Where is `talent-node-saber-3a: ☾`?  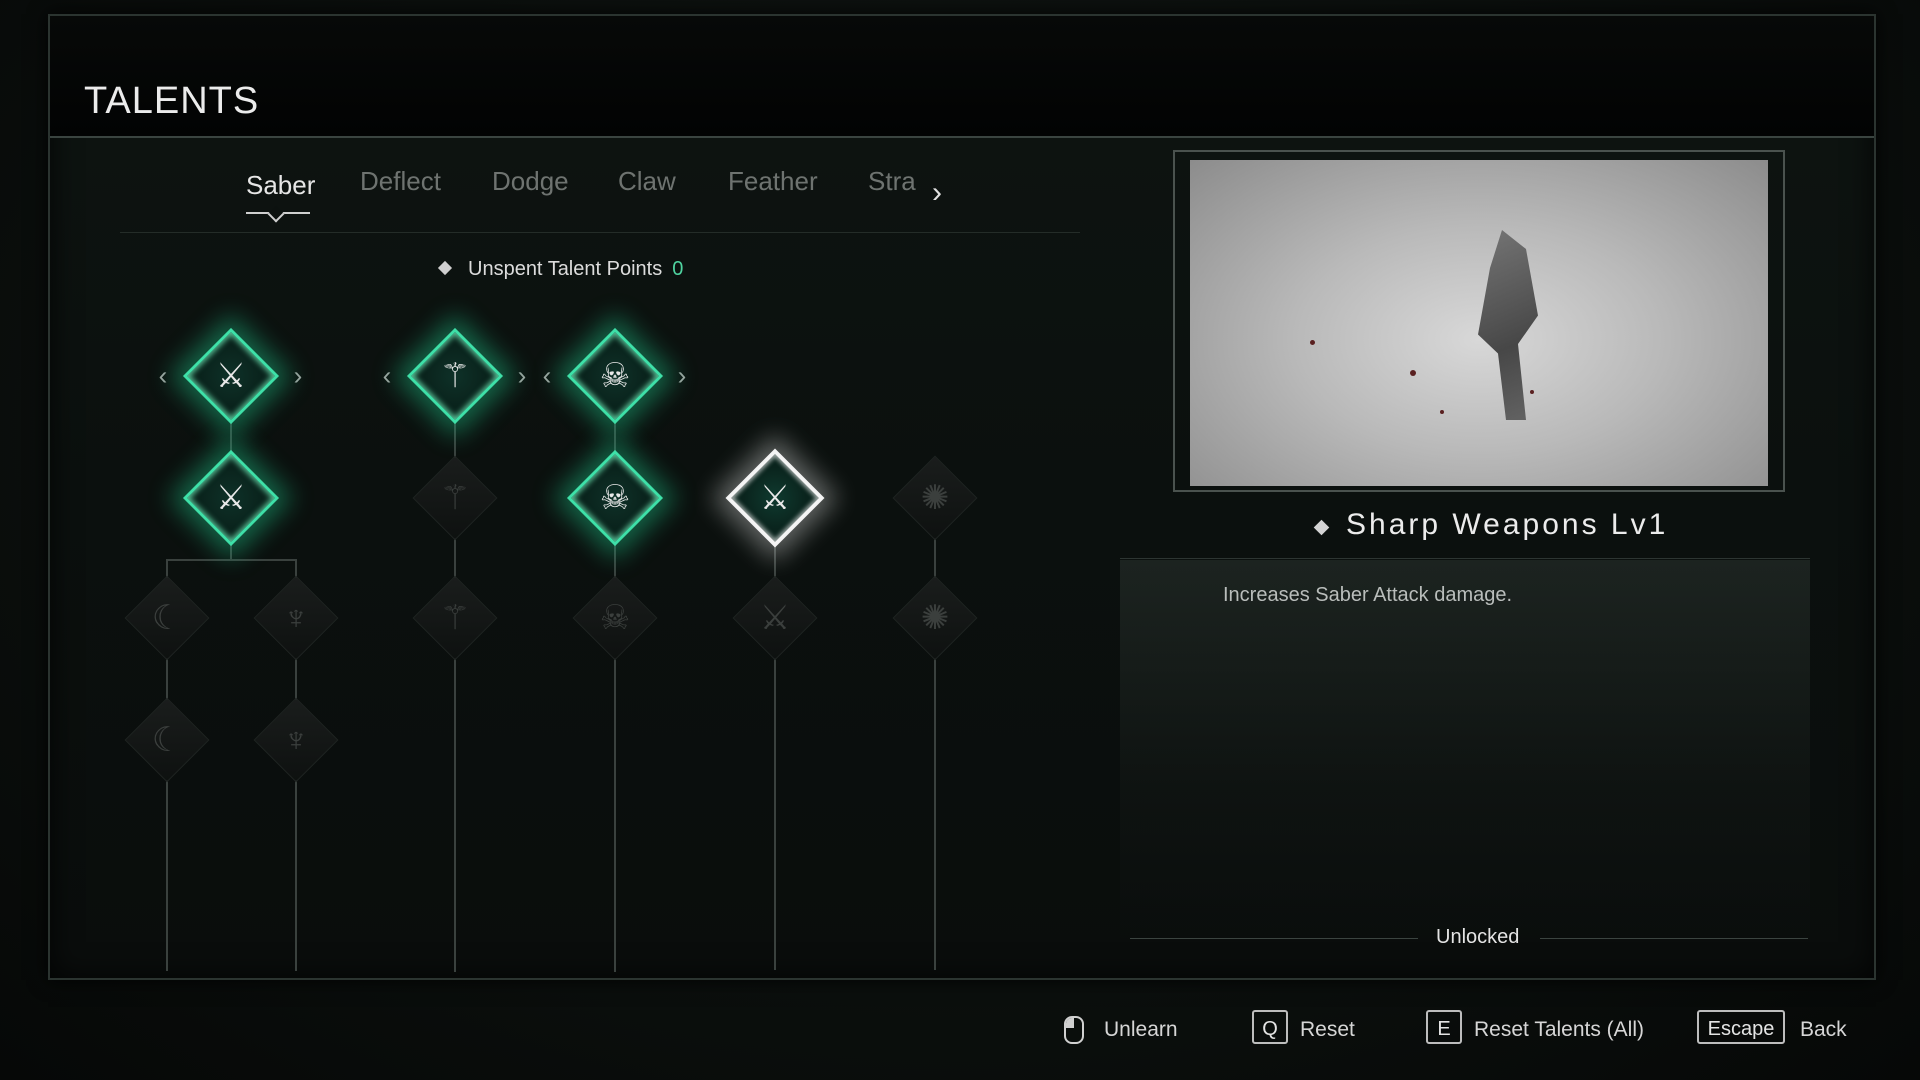
talent-node-saber-3a: ☾ is located at coordinates (167, 740).